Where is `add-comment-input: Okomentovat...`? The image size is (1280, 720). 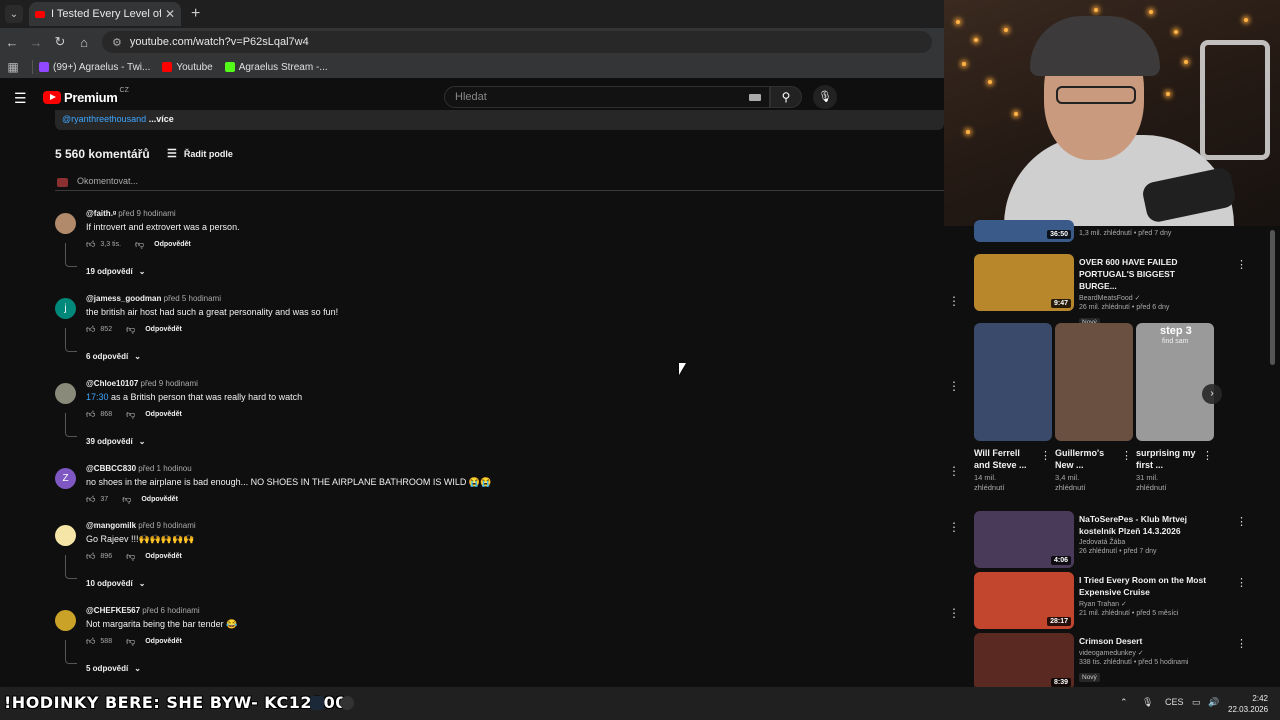 add-comment-input: Okomentovat... is located at coordinates (499, 183).